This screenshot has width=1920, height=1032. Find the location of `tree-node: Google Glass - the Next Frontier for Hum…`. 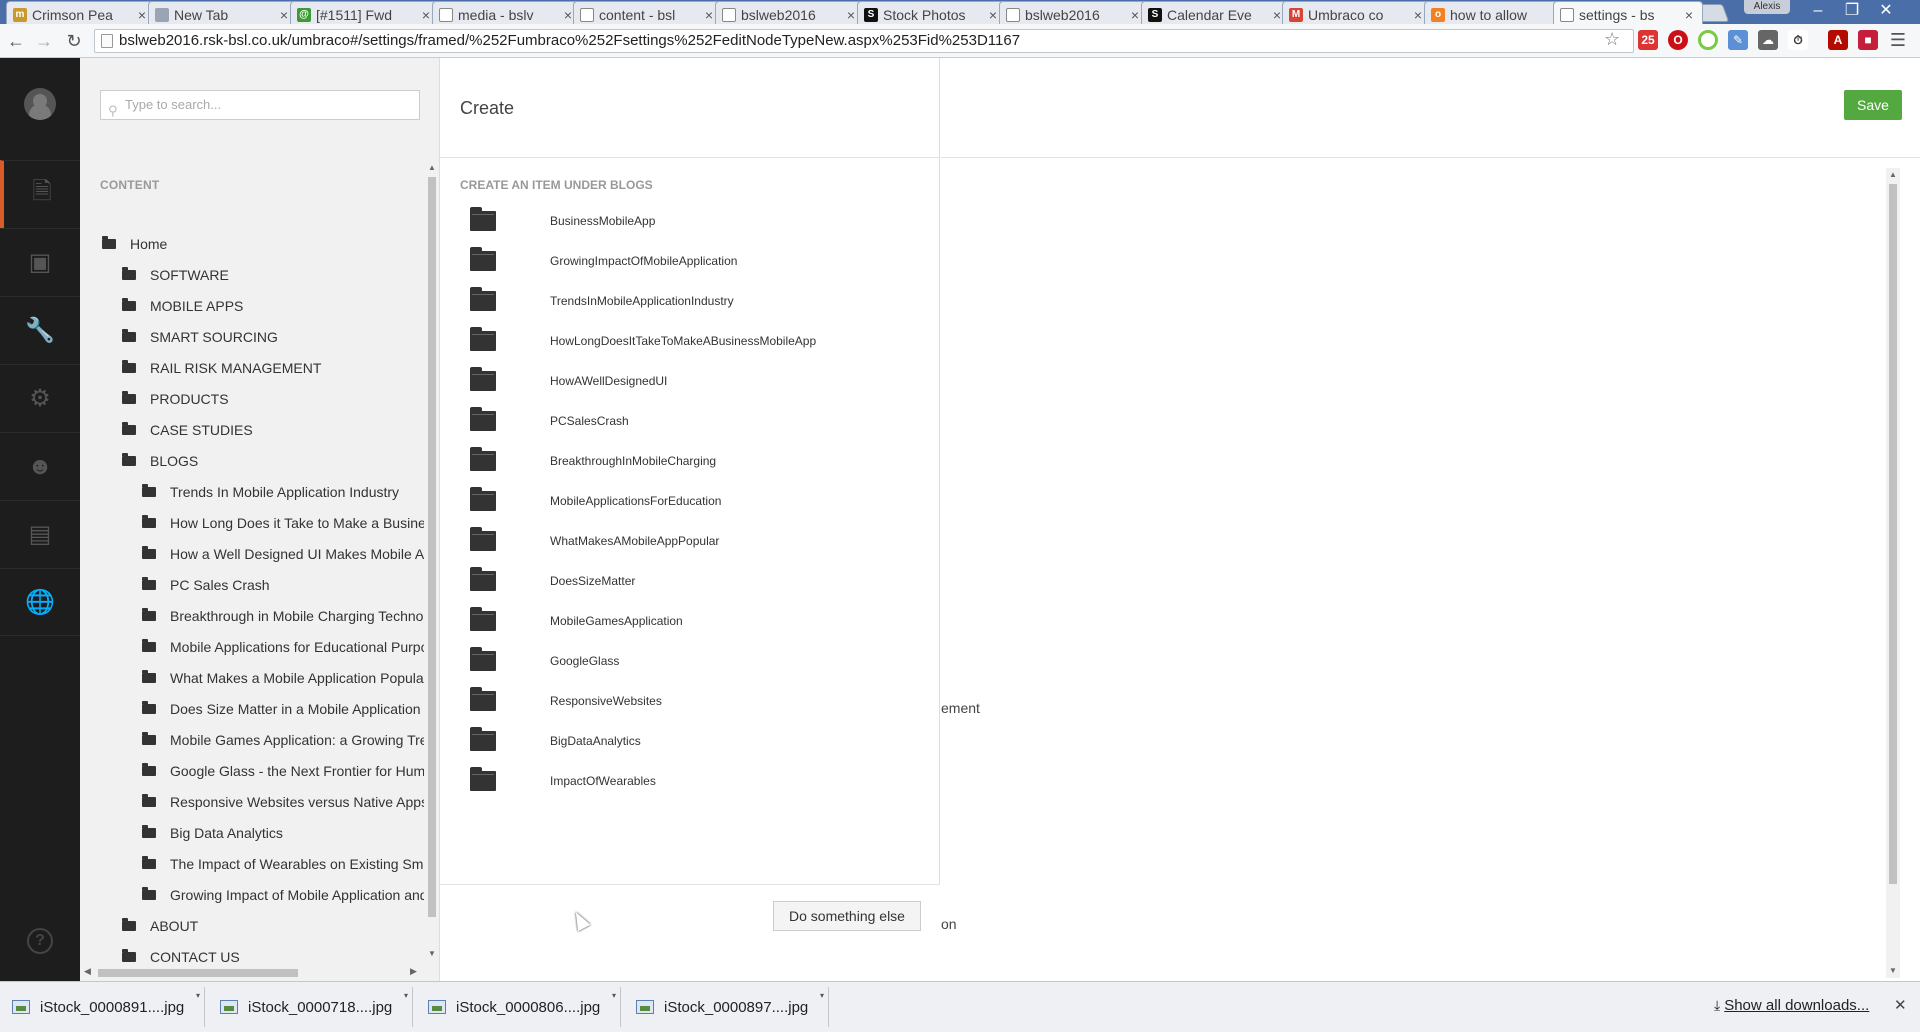

tree-node: Google Glass - the Next Frontier for Hum… is located at coordinates (283, 771).